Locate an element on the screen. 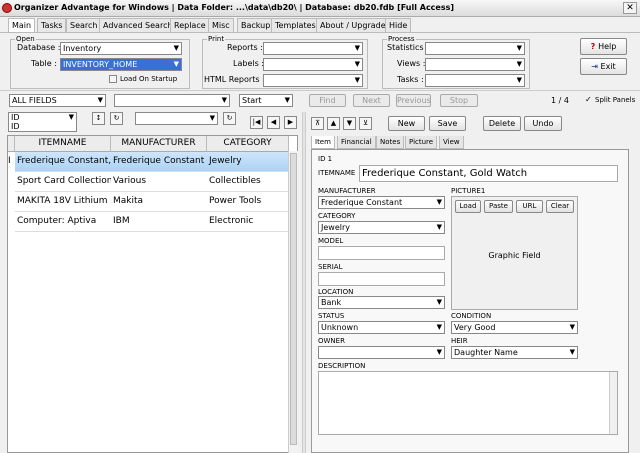  condition-select: Very Good ▼ is located at coordinates (514, 327).